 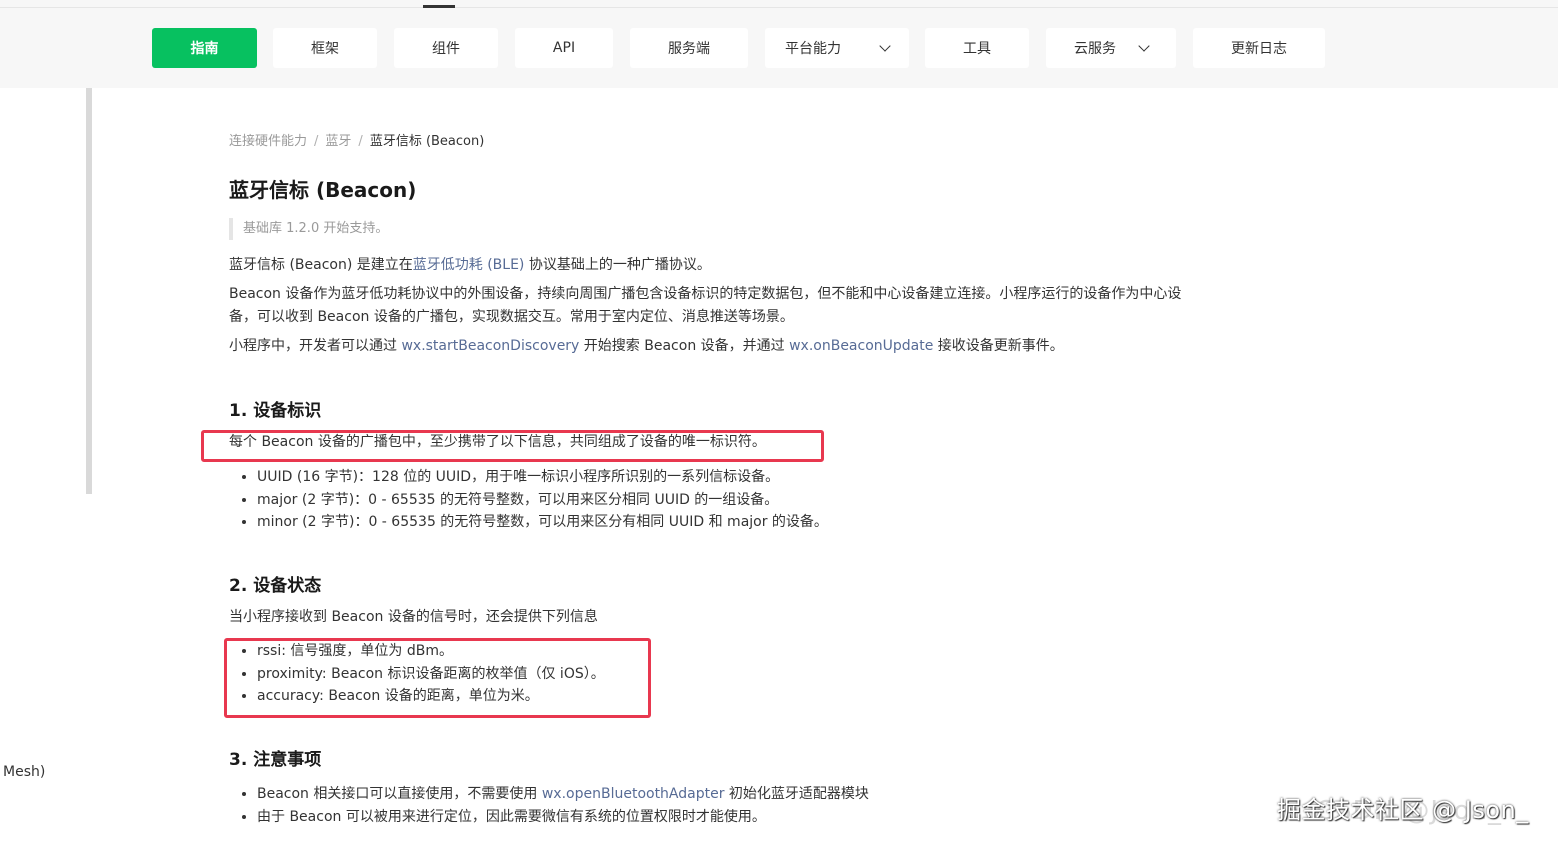 I want to click on ble-link: 蓝牙低功耗 (BLE), so click(x=469, y=265).